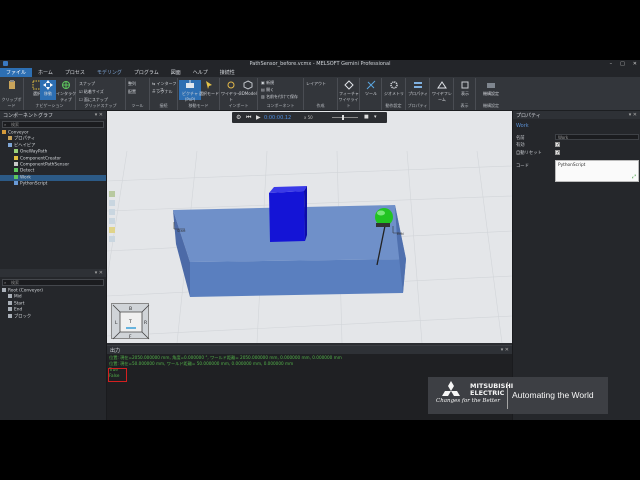 This screenshot has width=640, height=480. I want to click on tool-label: ツール, so click(371, 93).